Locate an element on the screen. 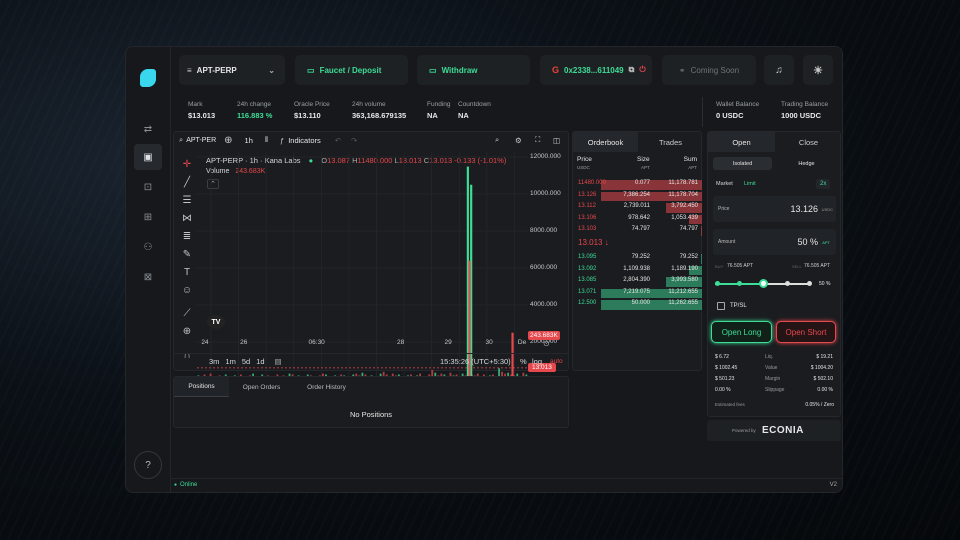 The height and width of the screenshot is (540, 960). percent-scale-toggle: % is located at coordinates (523, 361).